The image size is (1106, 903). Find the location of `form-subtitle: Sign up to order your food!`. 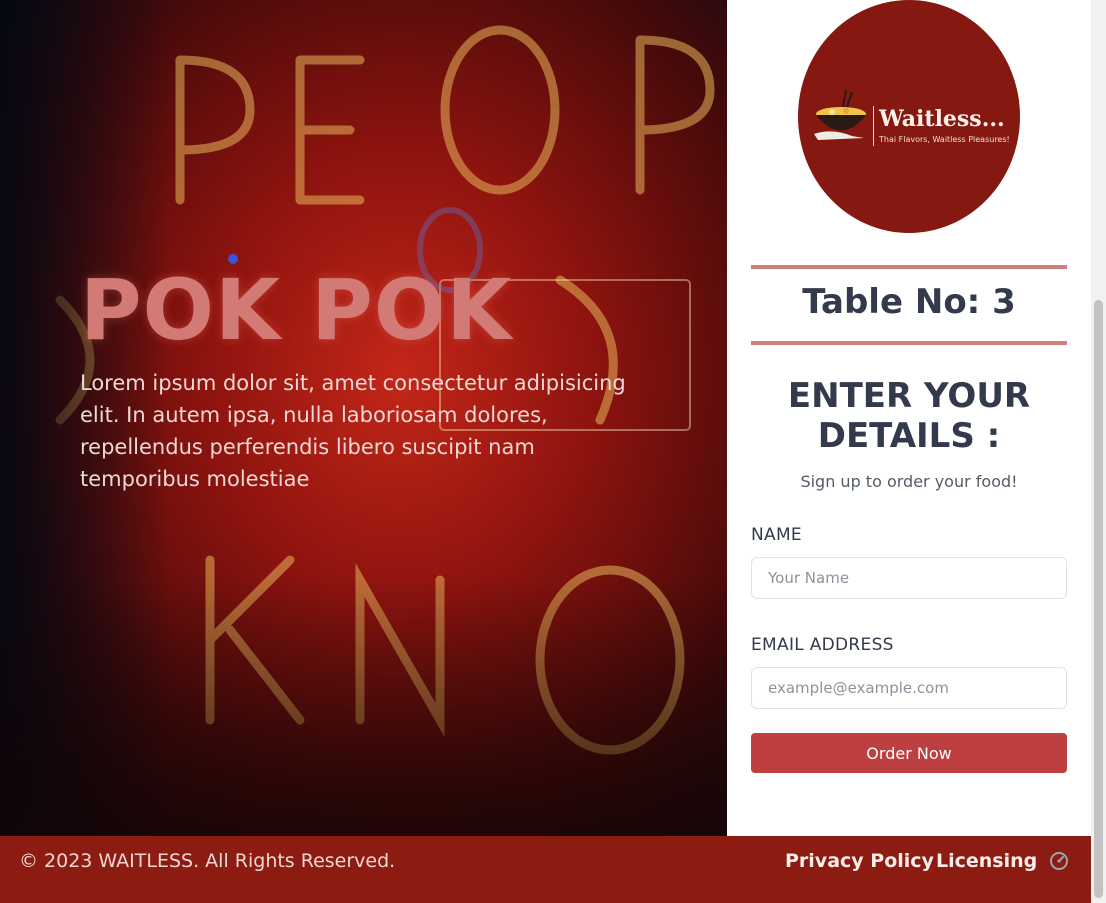

form-subtitle: Sign up to order your food! is located at coordinates (909, 481).